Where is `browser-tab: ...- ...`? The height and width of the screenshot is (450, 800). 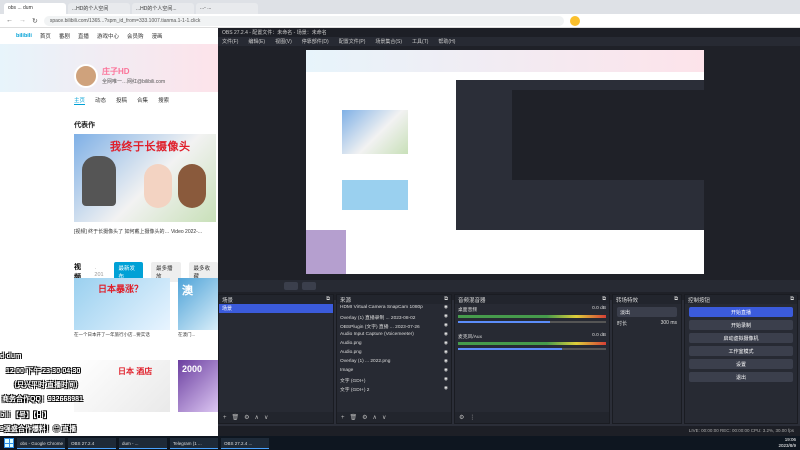 browser-tab: ...- ... is located at coordinates (227, 8).